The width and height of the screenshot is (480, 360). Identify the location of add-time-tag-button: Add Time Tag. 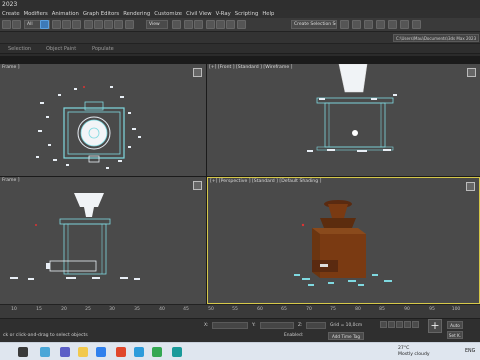
(346, 336).